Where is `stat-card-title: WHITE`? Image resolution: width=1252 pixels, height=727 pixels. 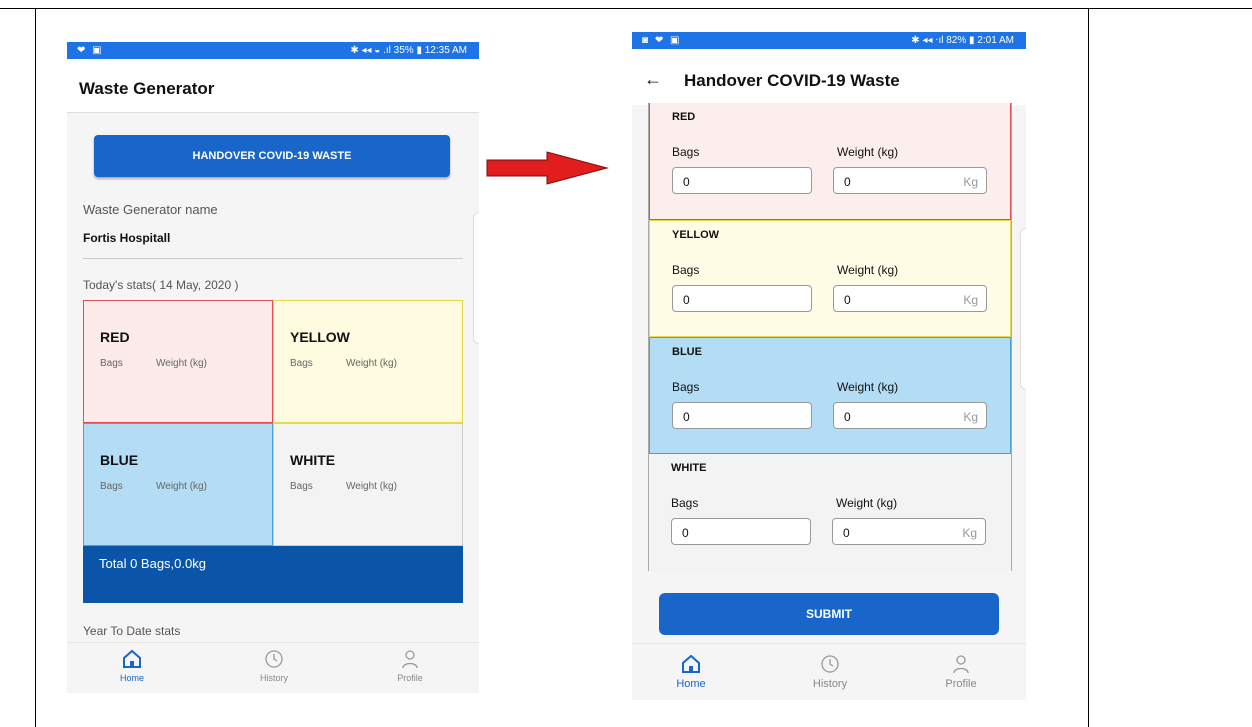 stat-card-title: WHITE is located at coordinates (313, 460).